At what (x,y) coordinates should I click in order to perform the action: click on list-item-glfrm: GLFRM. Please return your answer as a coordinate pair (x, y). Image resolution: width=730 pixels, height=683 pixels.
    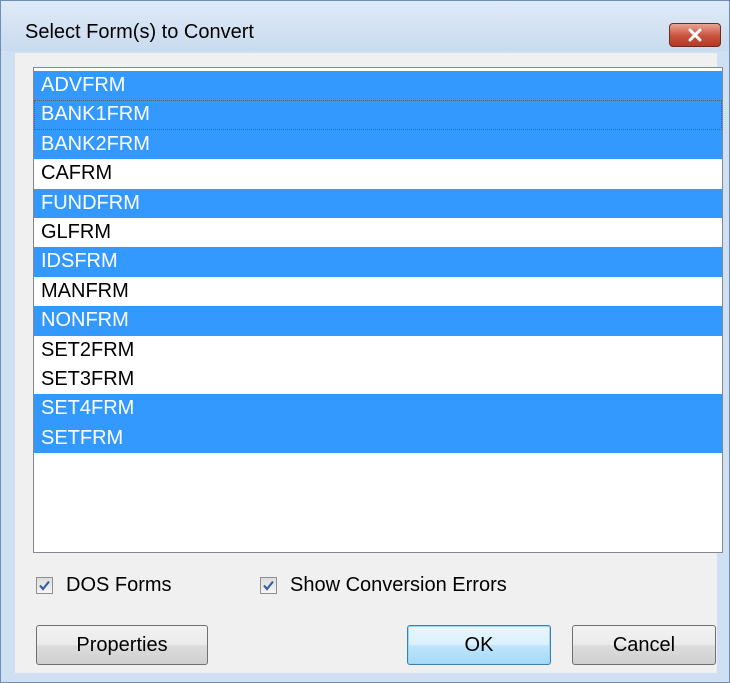
    Looking at the image, I should click on (378, 232).